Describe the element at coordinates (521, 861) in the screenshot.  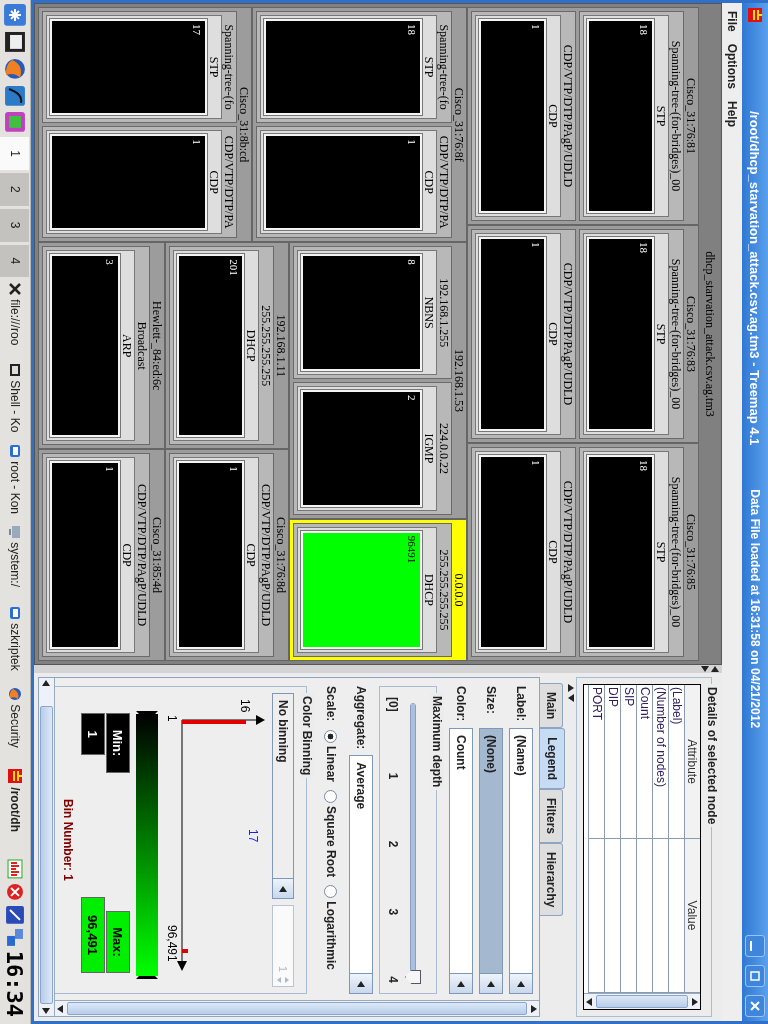
I see `dropdown: (Name)` at that location.